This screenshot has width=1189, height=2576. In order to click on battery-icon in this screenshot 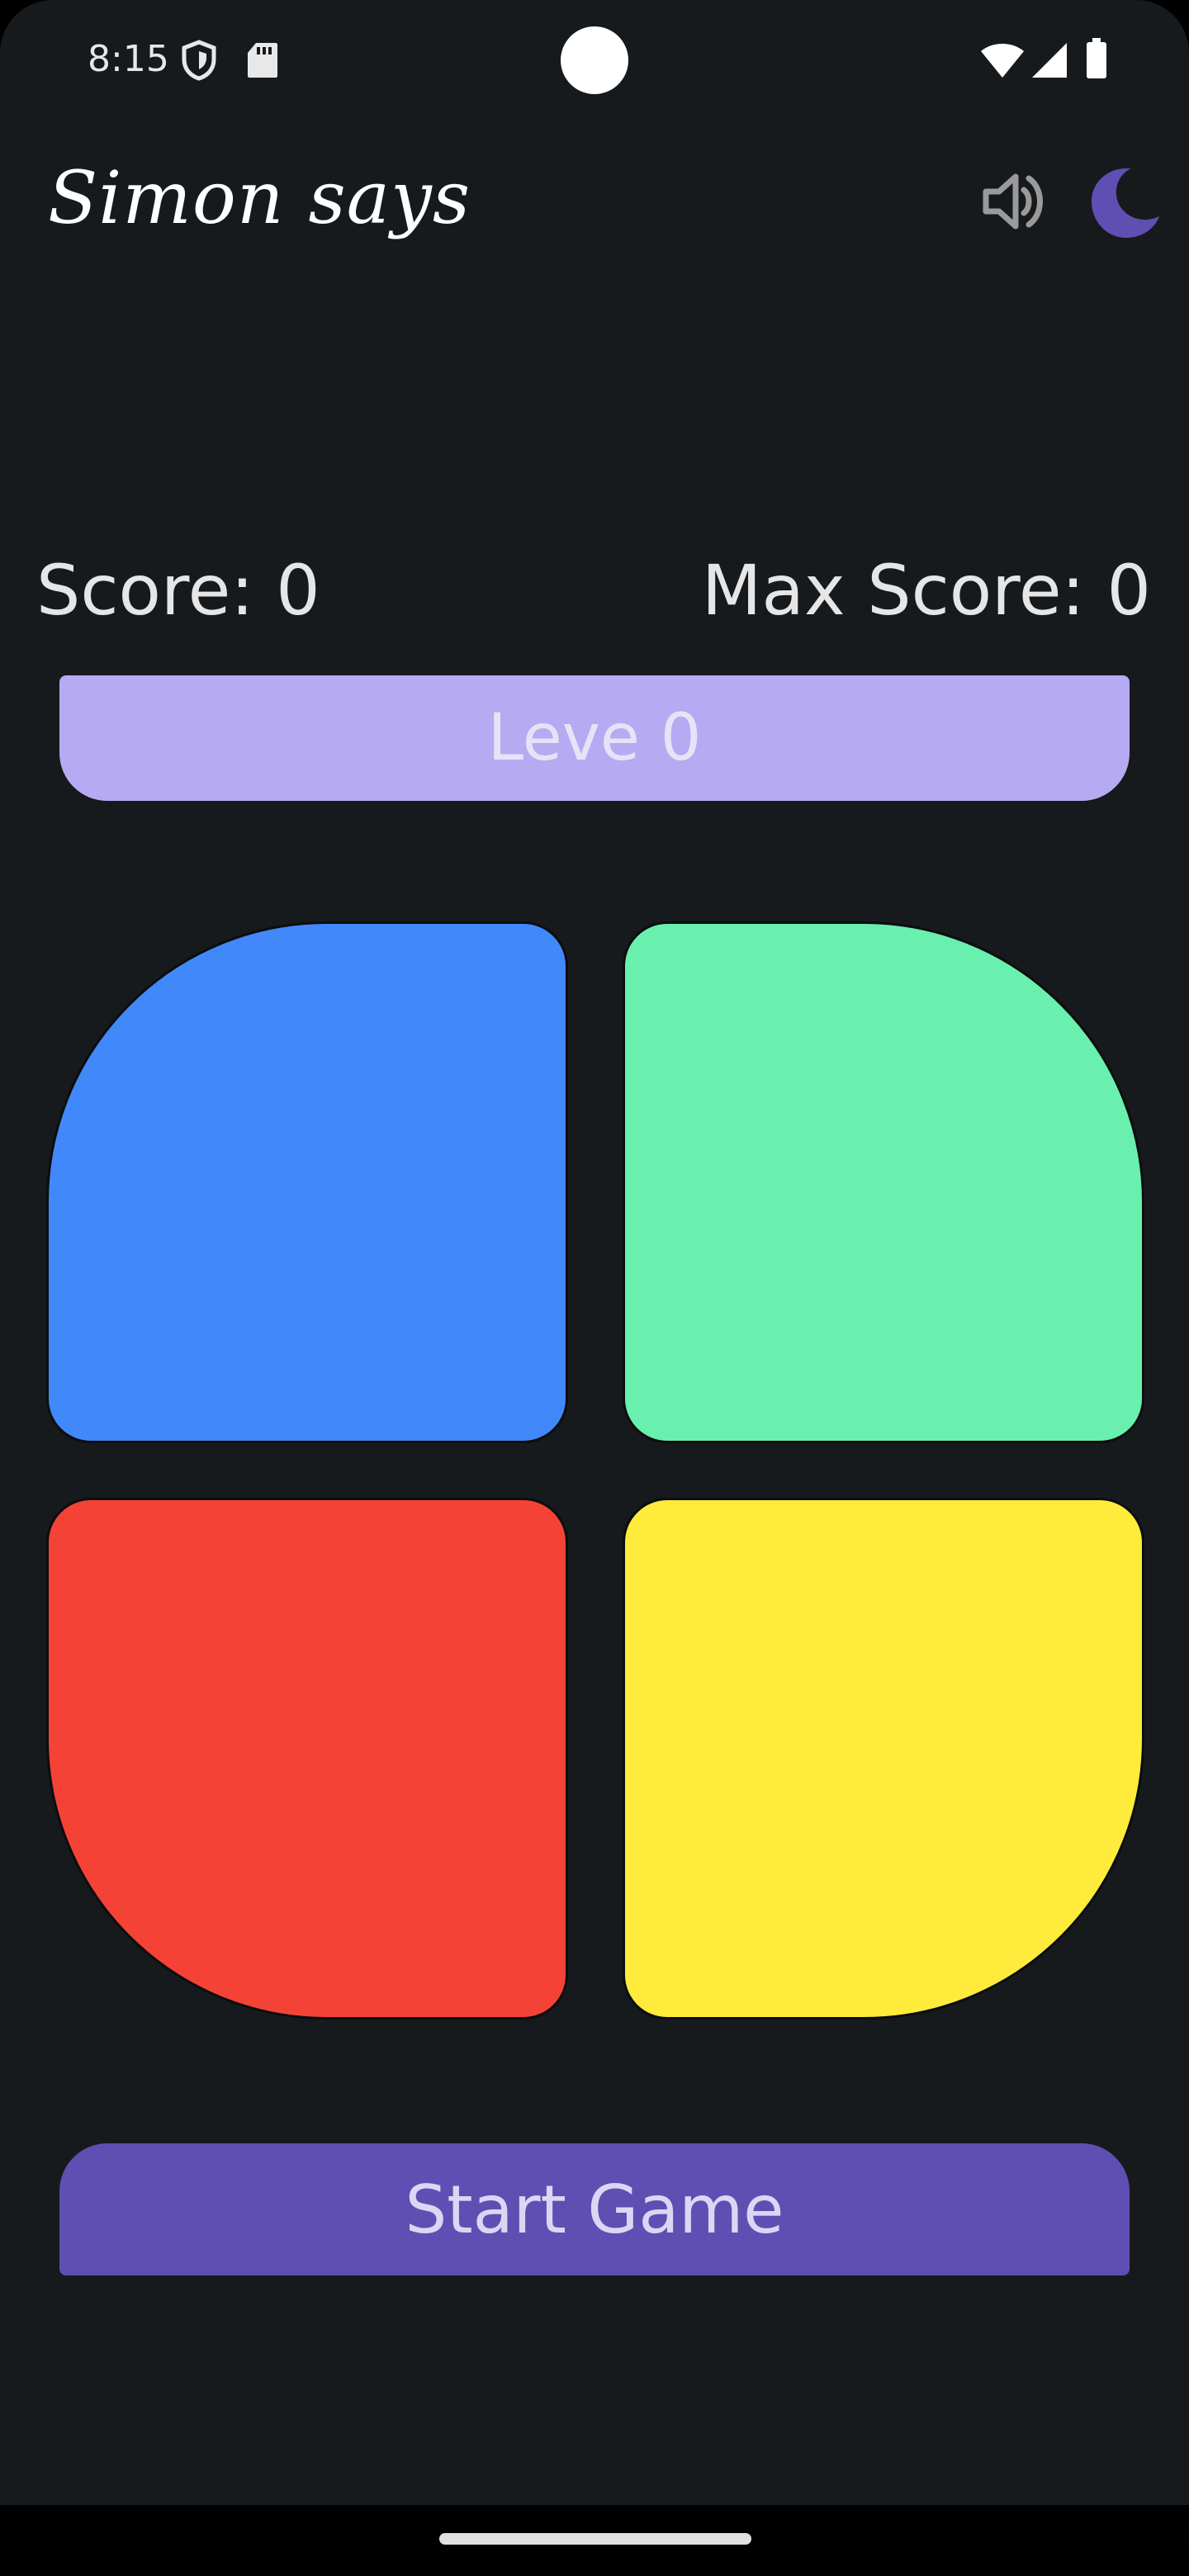, I will do `click(1096, 58)`.